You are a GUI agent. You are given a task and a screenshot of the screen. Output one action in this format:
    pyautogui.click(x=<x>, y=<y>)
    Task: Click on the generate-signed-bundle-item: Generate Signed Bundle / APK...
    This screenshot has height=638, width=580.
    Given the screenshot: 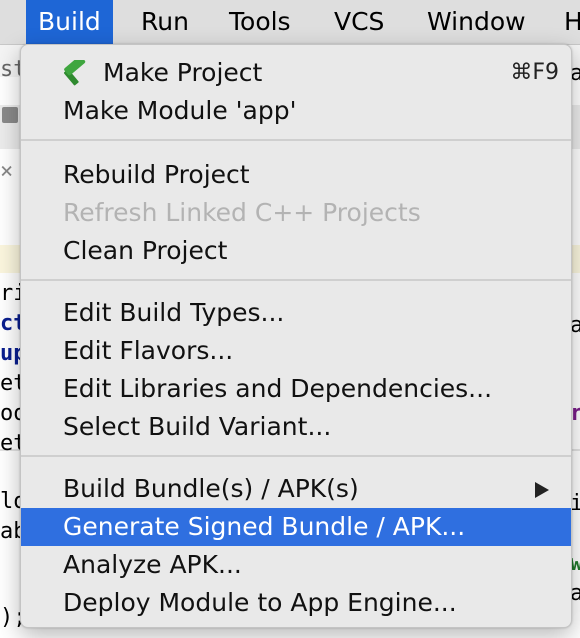 What is the action you would take?
    pyautogui.click(x=296, y=527)
    